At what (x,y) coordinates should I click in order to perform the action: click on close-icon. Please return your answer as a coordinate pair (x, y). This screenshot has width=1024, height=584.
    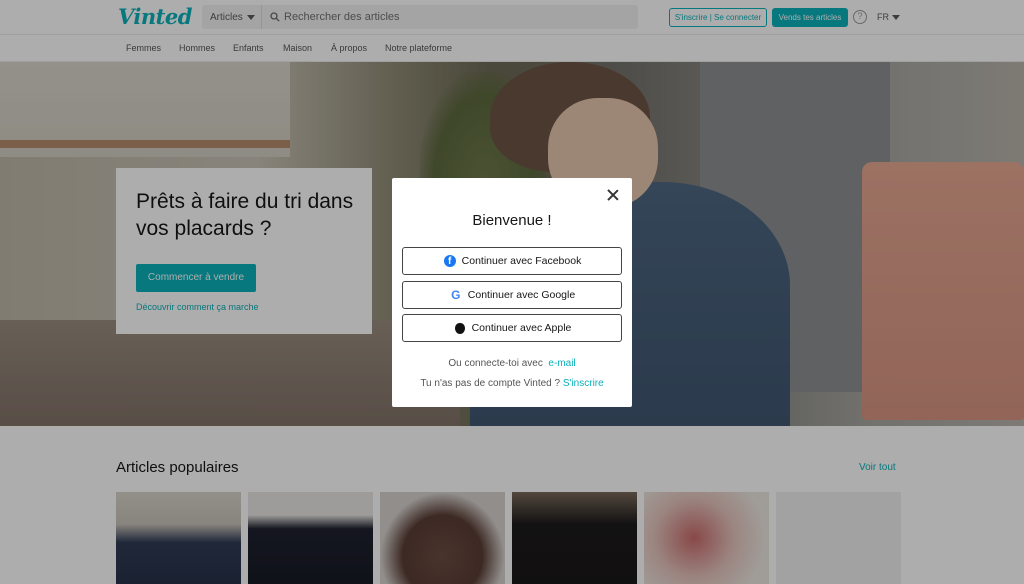
    Looking at the image, I should click on (613, 195).